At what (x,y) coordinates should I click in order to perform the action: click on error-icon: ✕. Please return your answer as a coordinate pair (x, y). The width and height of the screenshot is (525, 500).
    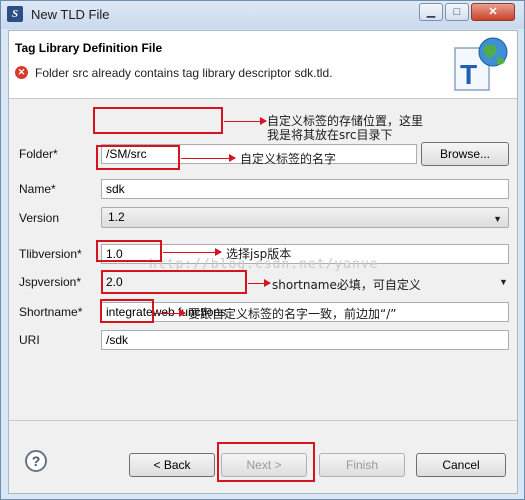
    Looking at the image, I should click on (21, 72).